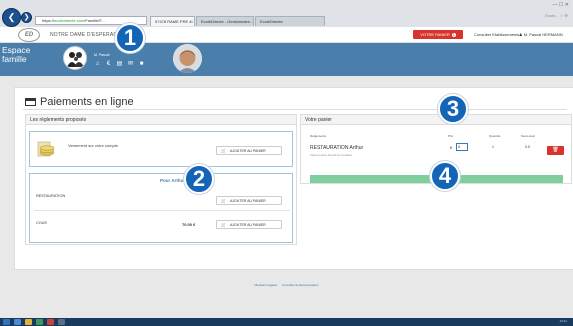  What do you see at coordinates (451, 147) in the screenshot?
I see `currency-symbol: €` at bounding box center [451, 147].